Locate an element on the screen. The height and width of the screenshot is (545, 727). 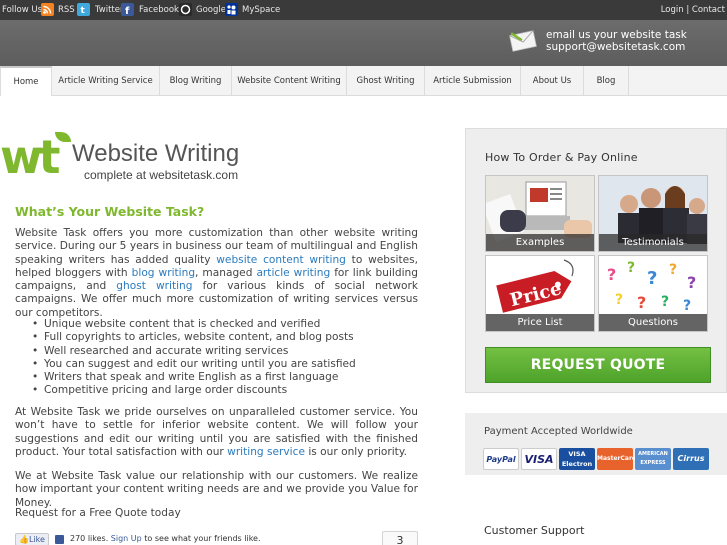
logo-name: Website Writing is located at coordinates (156, 153).